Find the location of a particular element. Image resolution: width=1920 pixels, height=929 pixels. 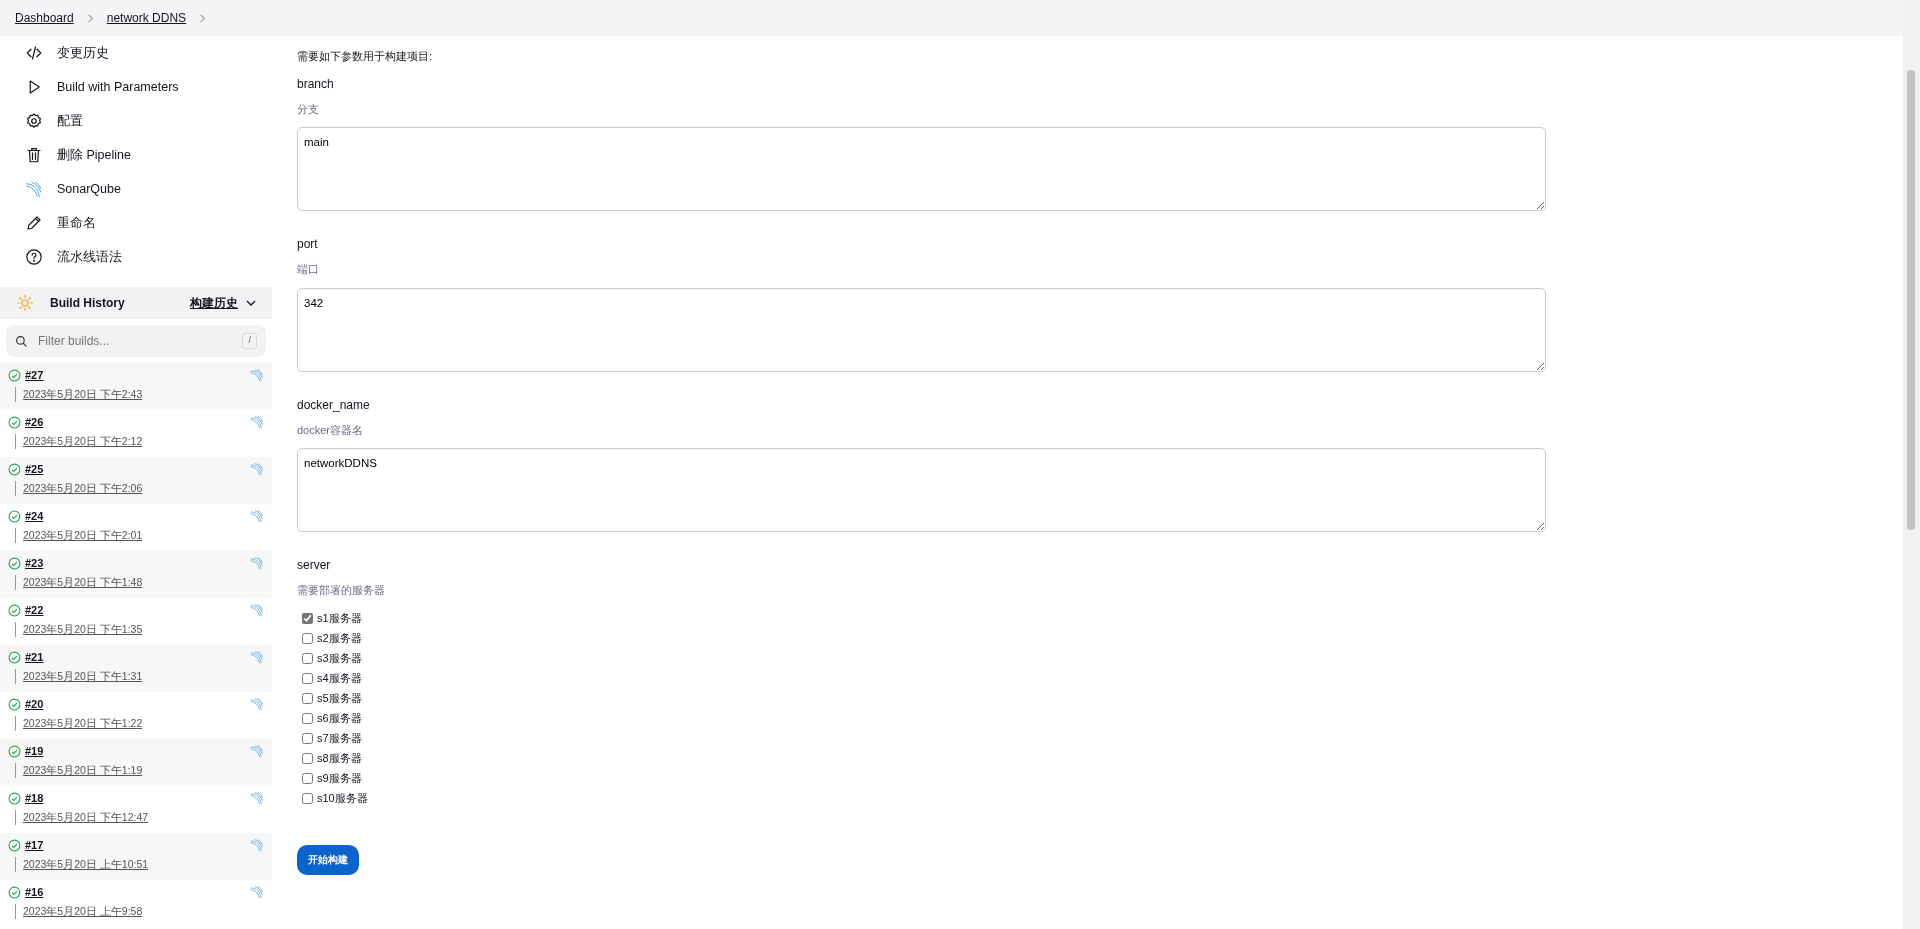

scrollbar is located at coordinates (1911, 464).